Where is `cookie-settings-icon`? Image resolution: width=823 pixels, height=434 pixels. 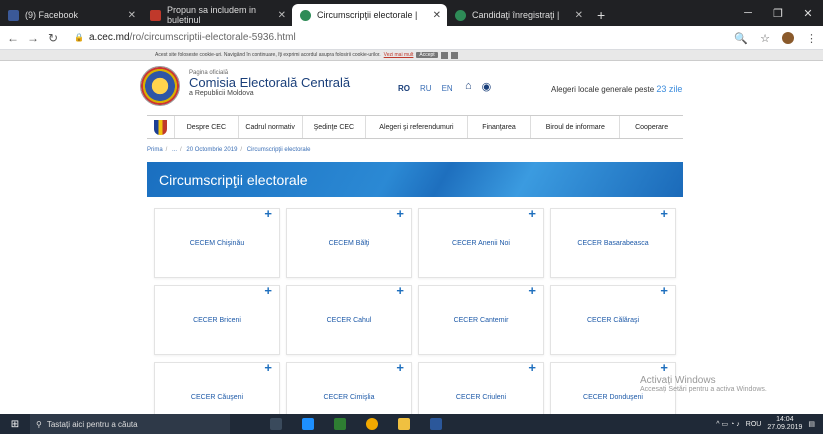
cookie-settings-icon is located at coordinates (444, 55).